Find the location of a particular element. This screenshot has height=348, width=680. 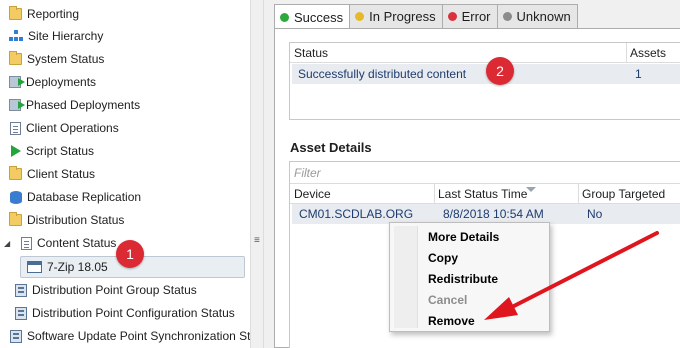

nav-item-script-status: Script Status is located at coordinates (125, 151).